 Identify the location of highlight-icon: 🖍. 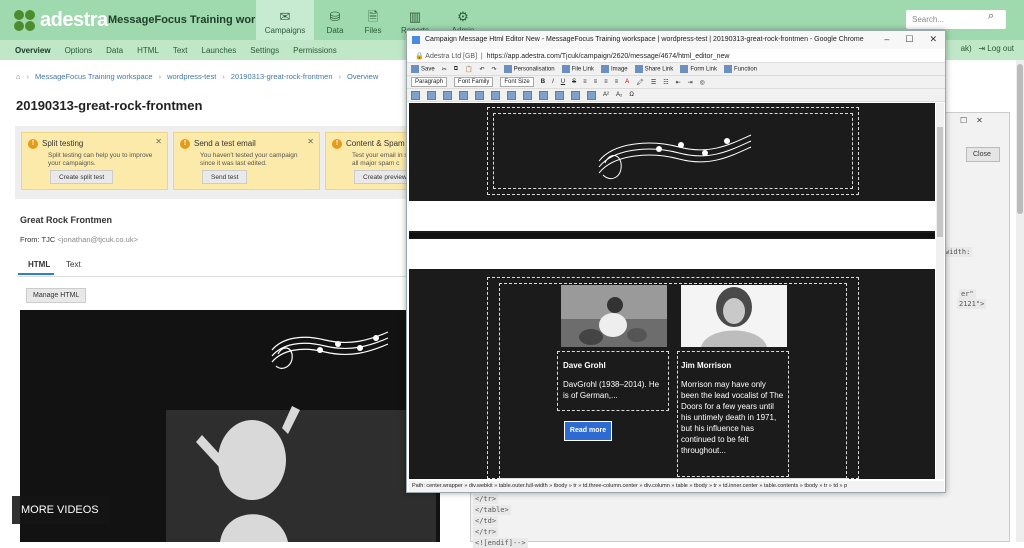
(640, 82).